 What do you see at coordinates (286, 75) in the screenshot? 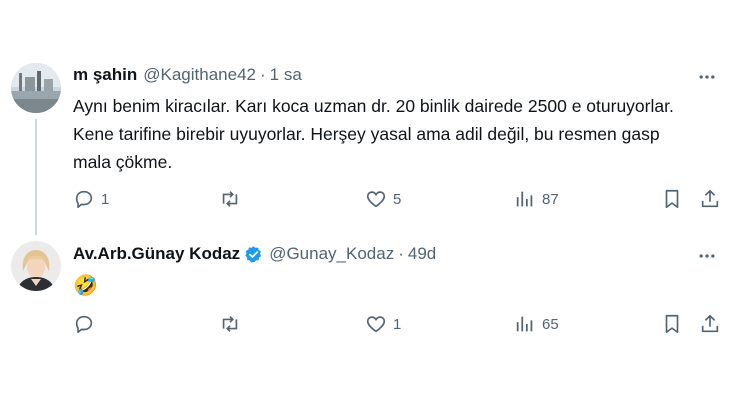
I see `timestamp: 1 sa` at bounding box center [286, 75].